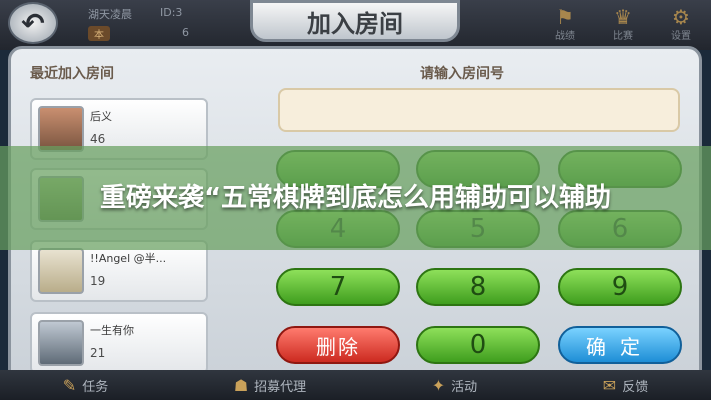 This screenshot has width=711, height=400. I want to click on recent-rooms-heading: 最近加入房间, so click(72, 74).